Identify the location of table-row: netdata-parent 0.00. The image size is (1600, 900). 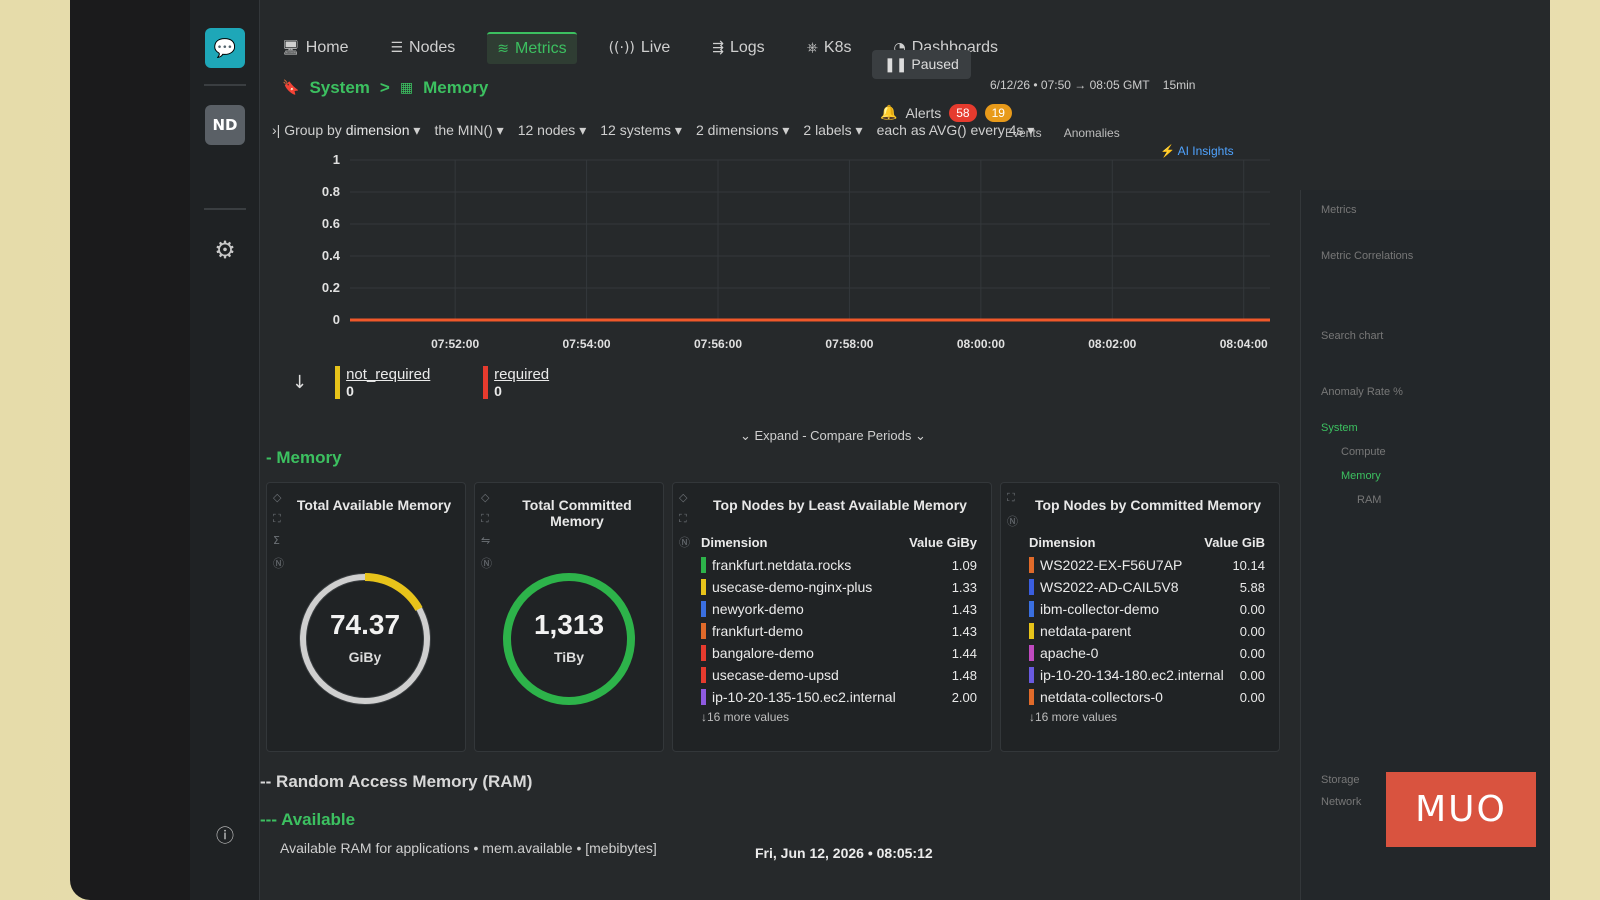
(1147, 631).